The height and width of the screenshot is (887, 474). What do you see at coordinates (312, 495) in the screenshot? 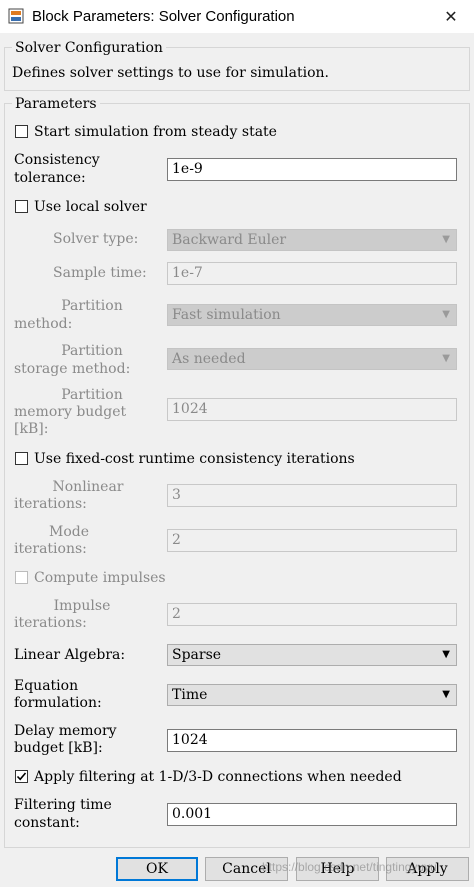
I see `nonlinear-iterations-input: 3` at bounding box center [312, 495].